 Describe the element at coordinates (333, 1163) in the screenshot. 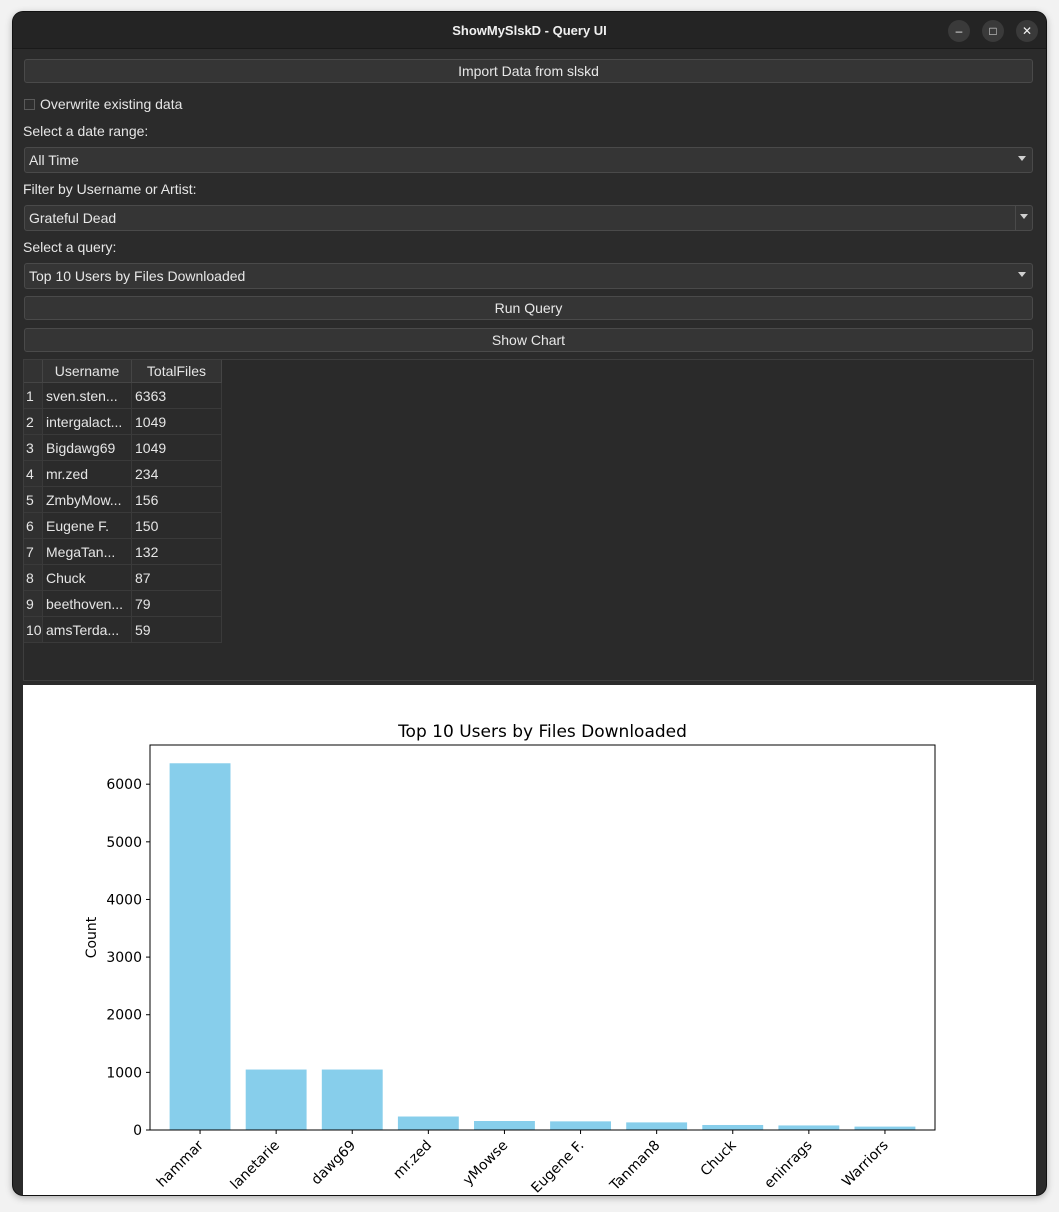

I see `x-tick-label: dawg69` at that location.